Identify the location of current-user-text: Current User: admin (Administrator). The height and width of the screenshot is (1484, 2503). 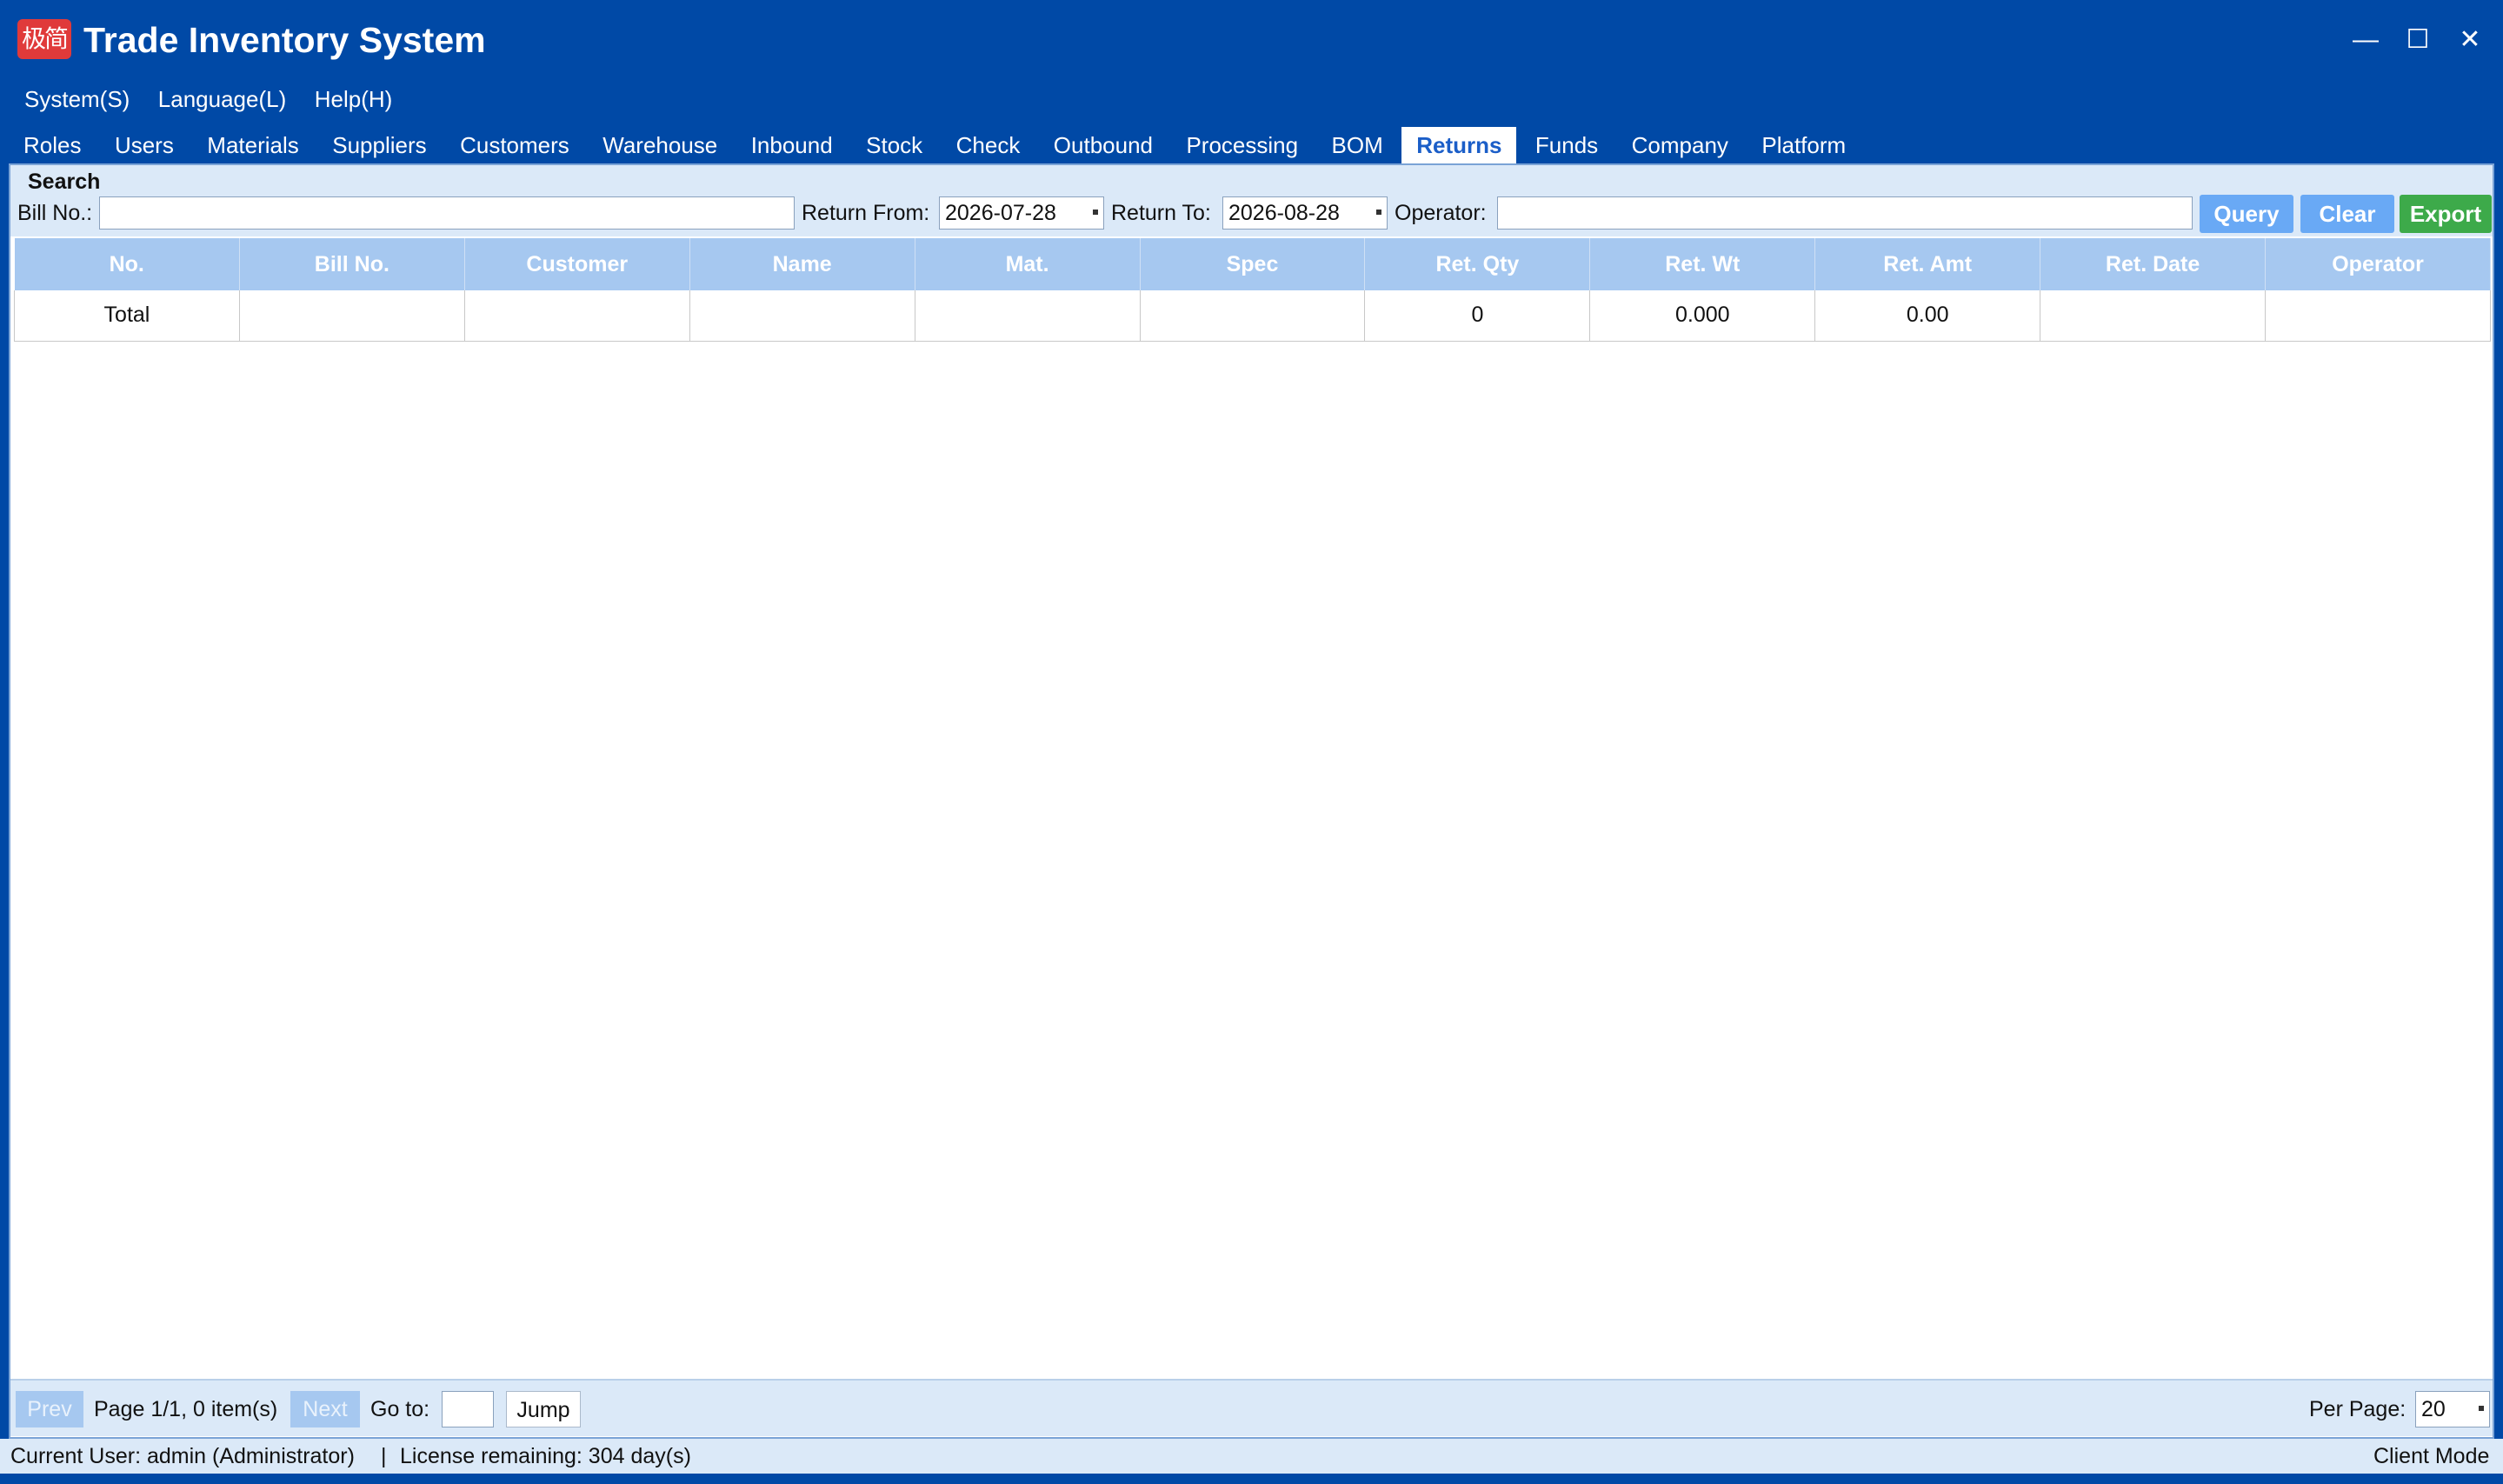
(182, 1456).